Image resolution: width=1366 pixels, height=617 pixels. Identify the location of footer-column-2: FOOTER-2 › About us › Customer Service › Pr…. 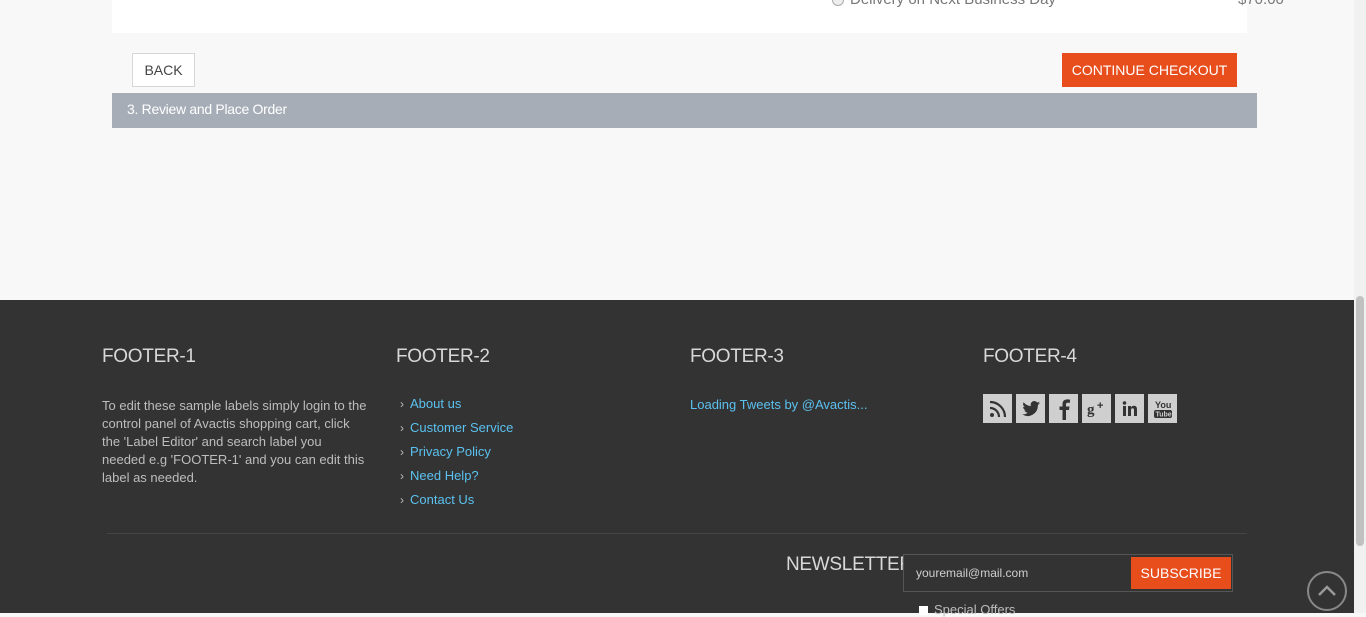
(526, 431).